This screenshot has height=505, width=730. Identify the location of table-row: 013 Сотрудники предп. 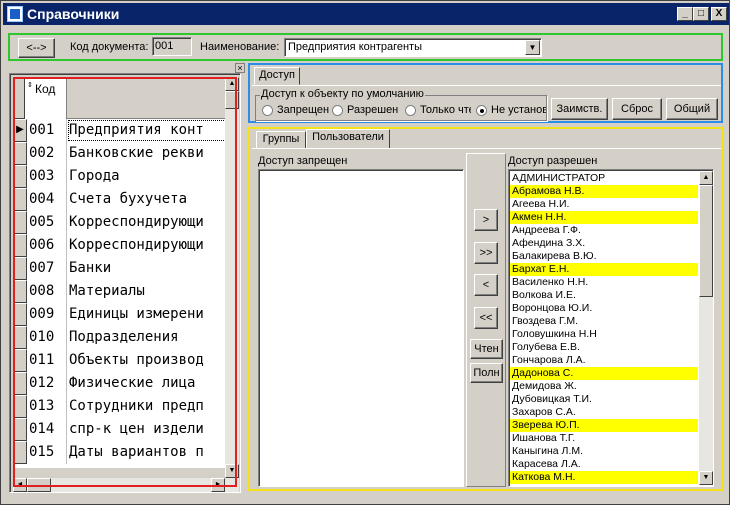
(119, 406).